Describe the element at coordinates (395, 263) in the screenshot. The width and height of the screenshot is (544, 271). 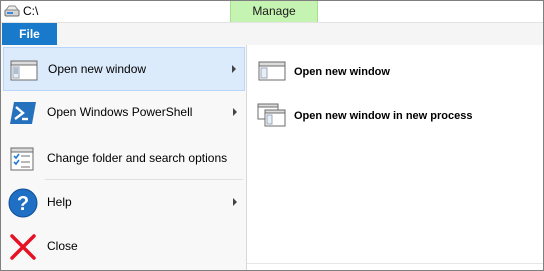
I see `submenu-divider` at that location.